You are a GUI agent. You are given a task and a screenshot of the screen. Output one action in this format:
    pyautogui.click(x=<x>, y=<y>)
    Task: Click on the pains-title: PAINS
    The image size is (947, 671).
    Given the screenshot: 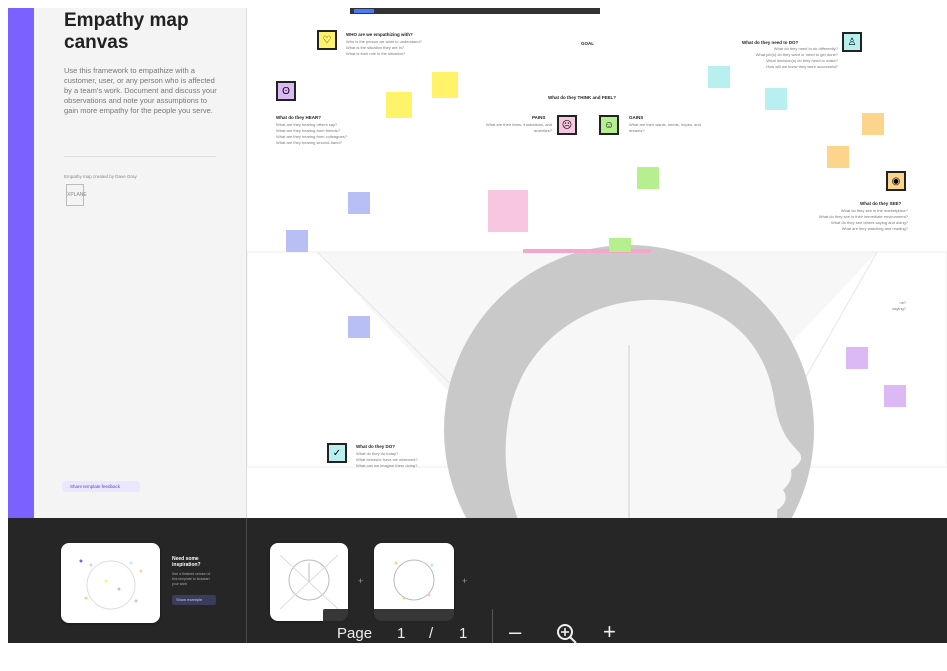 What is the action you would take?
    pyautogui.click(x=539, y=117)
    